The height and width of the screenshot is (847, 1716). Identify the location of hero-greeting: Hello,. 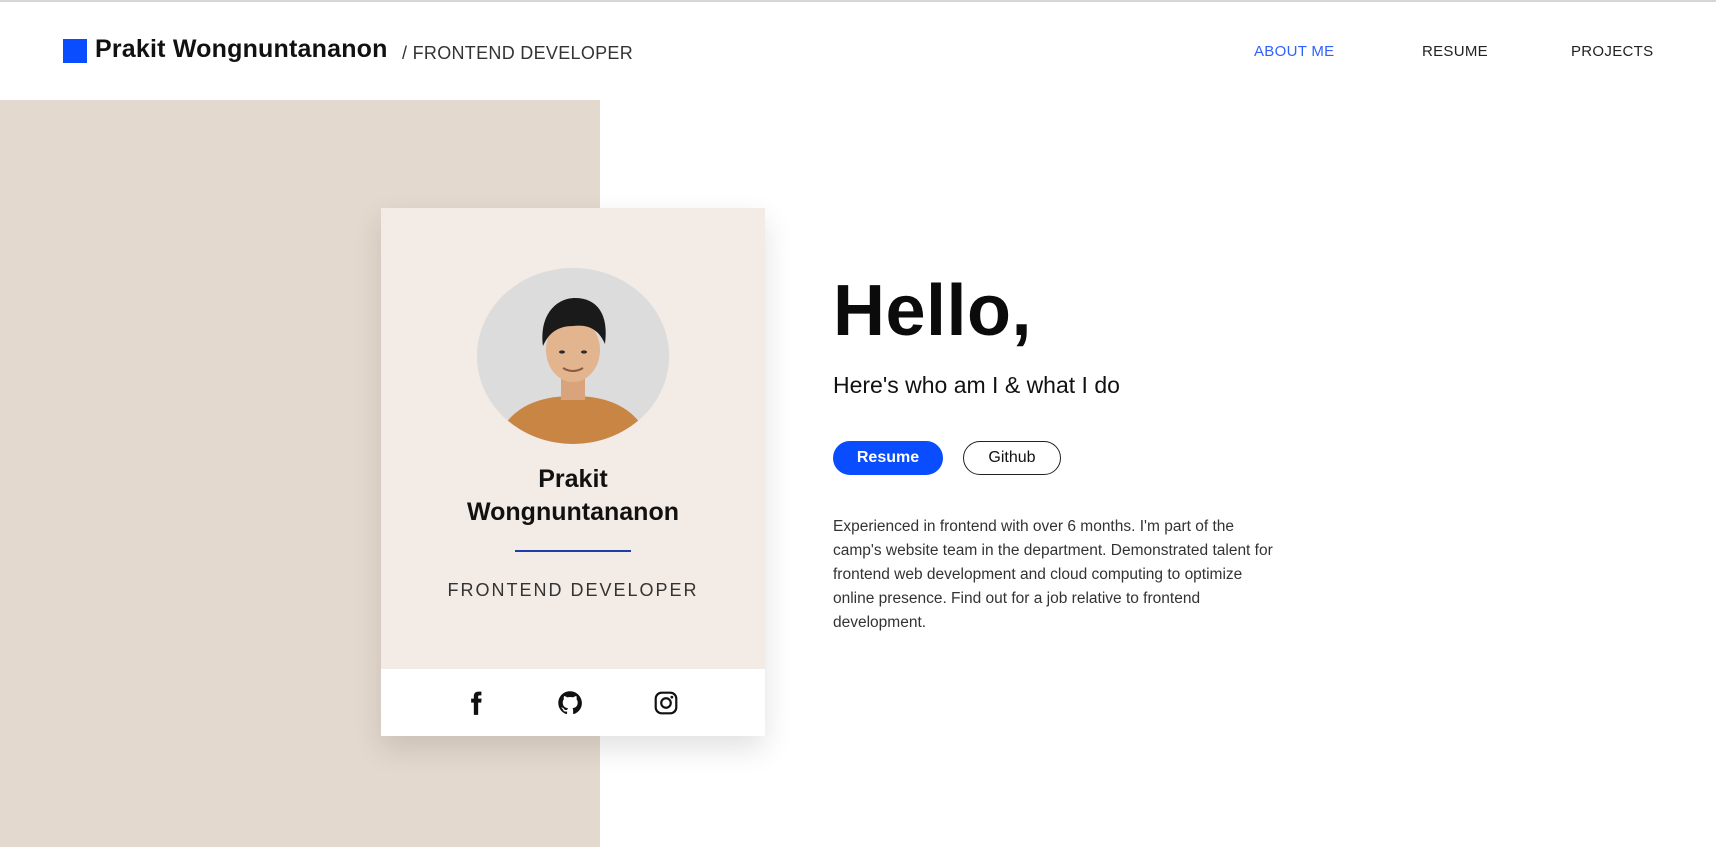
(933, 311).